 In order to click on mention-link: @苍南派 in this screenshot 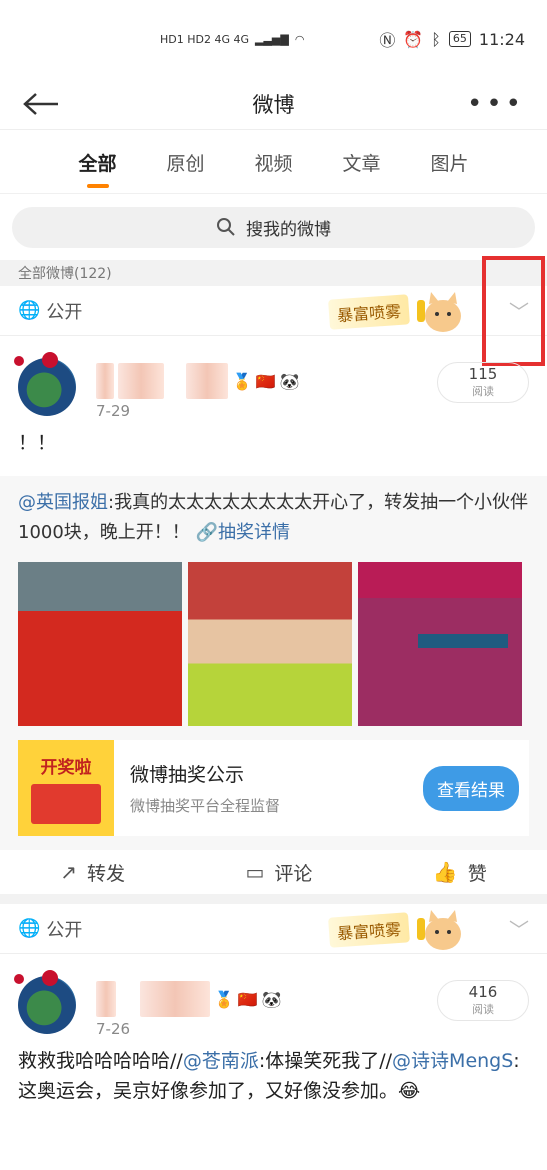, I will do `click(221, 1061)`.